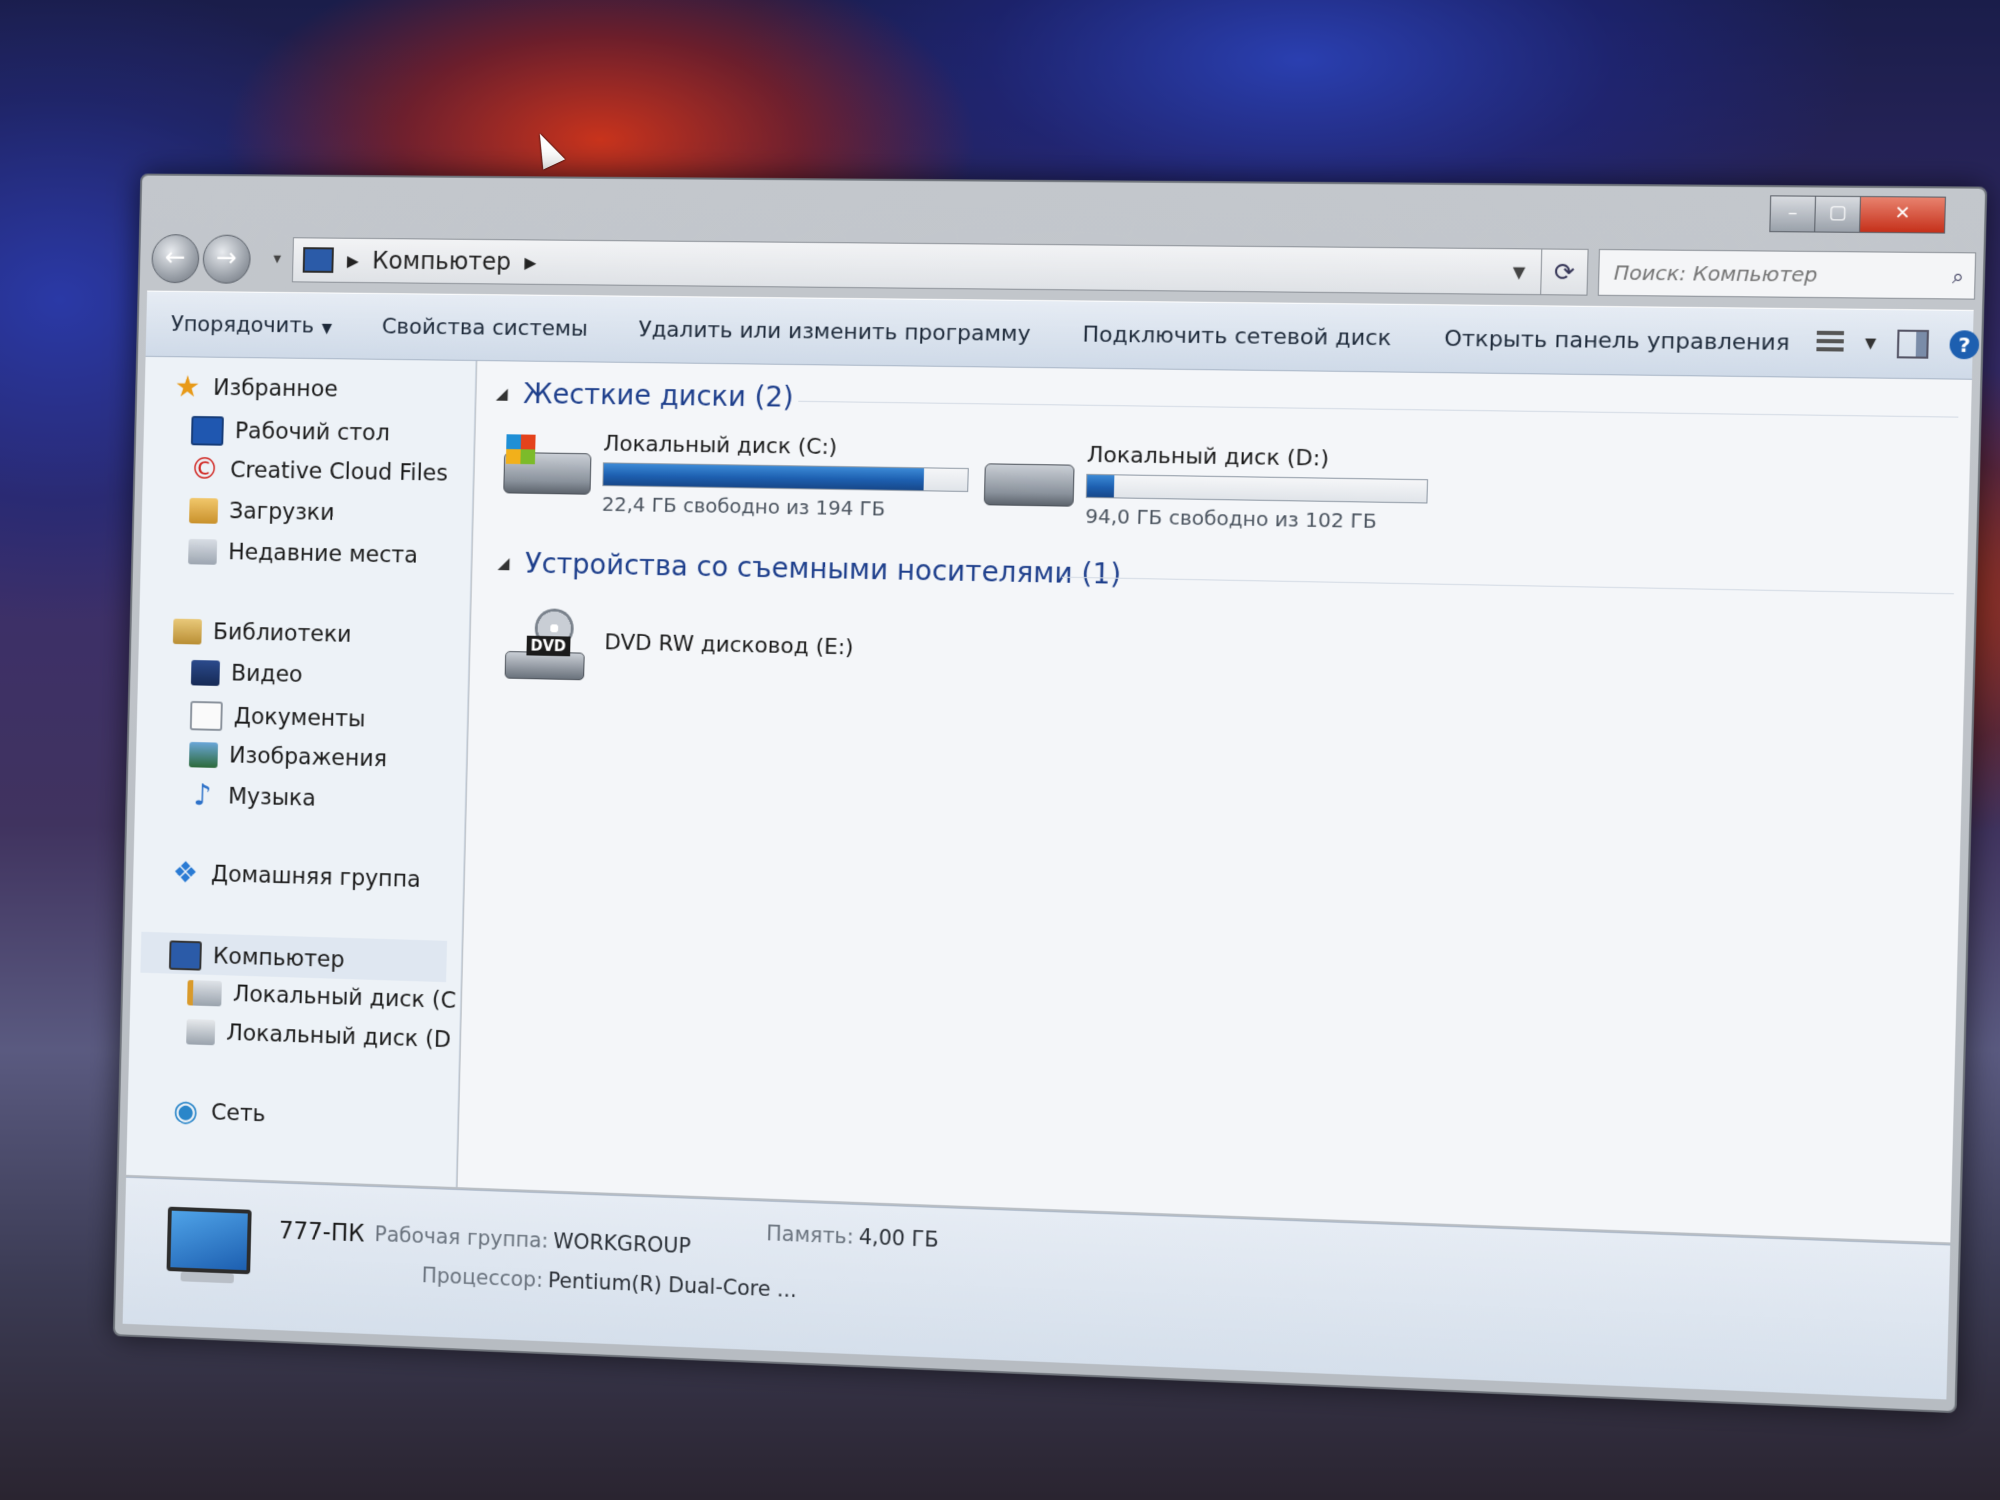  I want to click on desktop-icon, so click(207, 431).